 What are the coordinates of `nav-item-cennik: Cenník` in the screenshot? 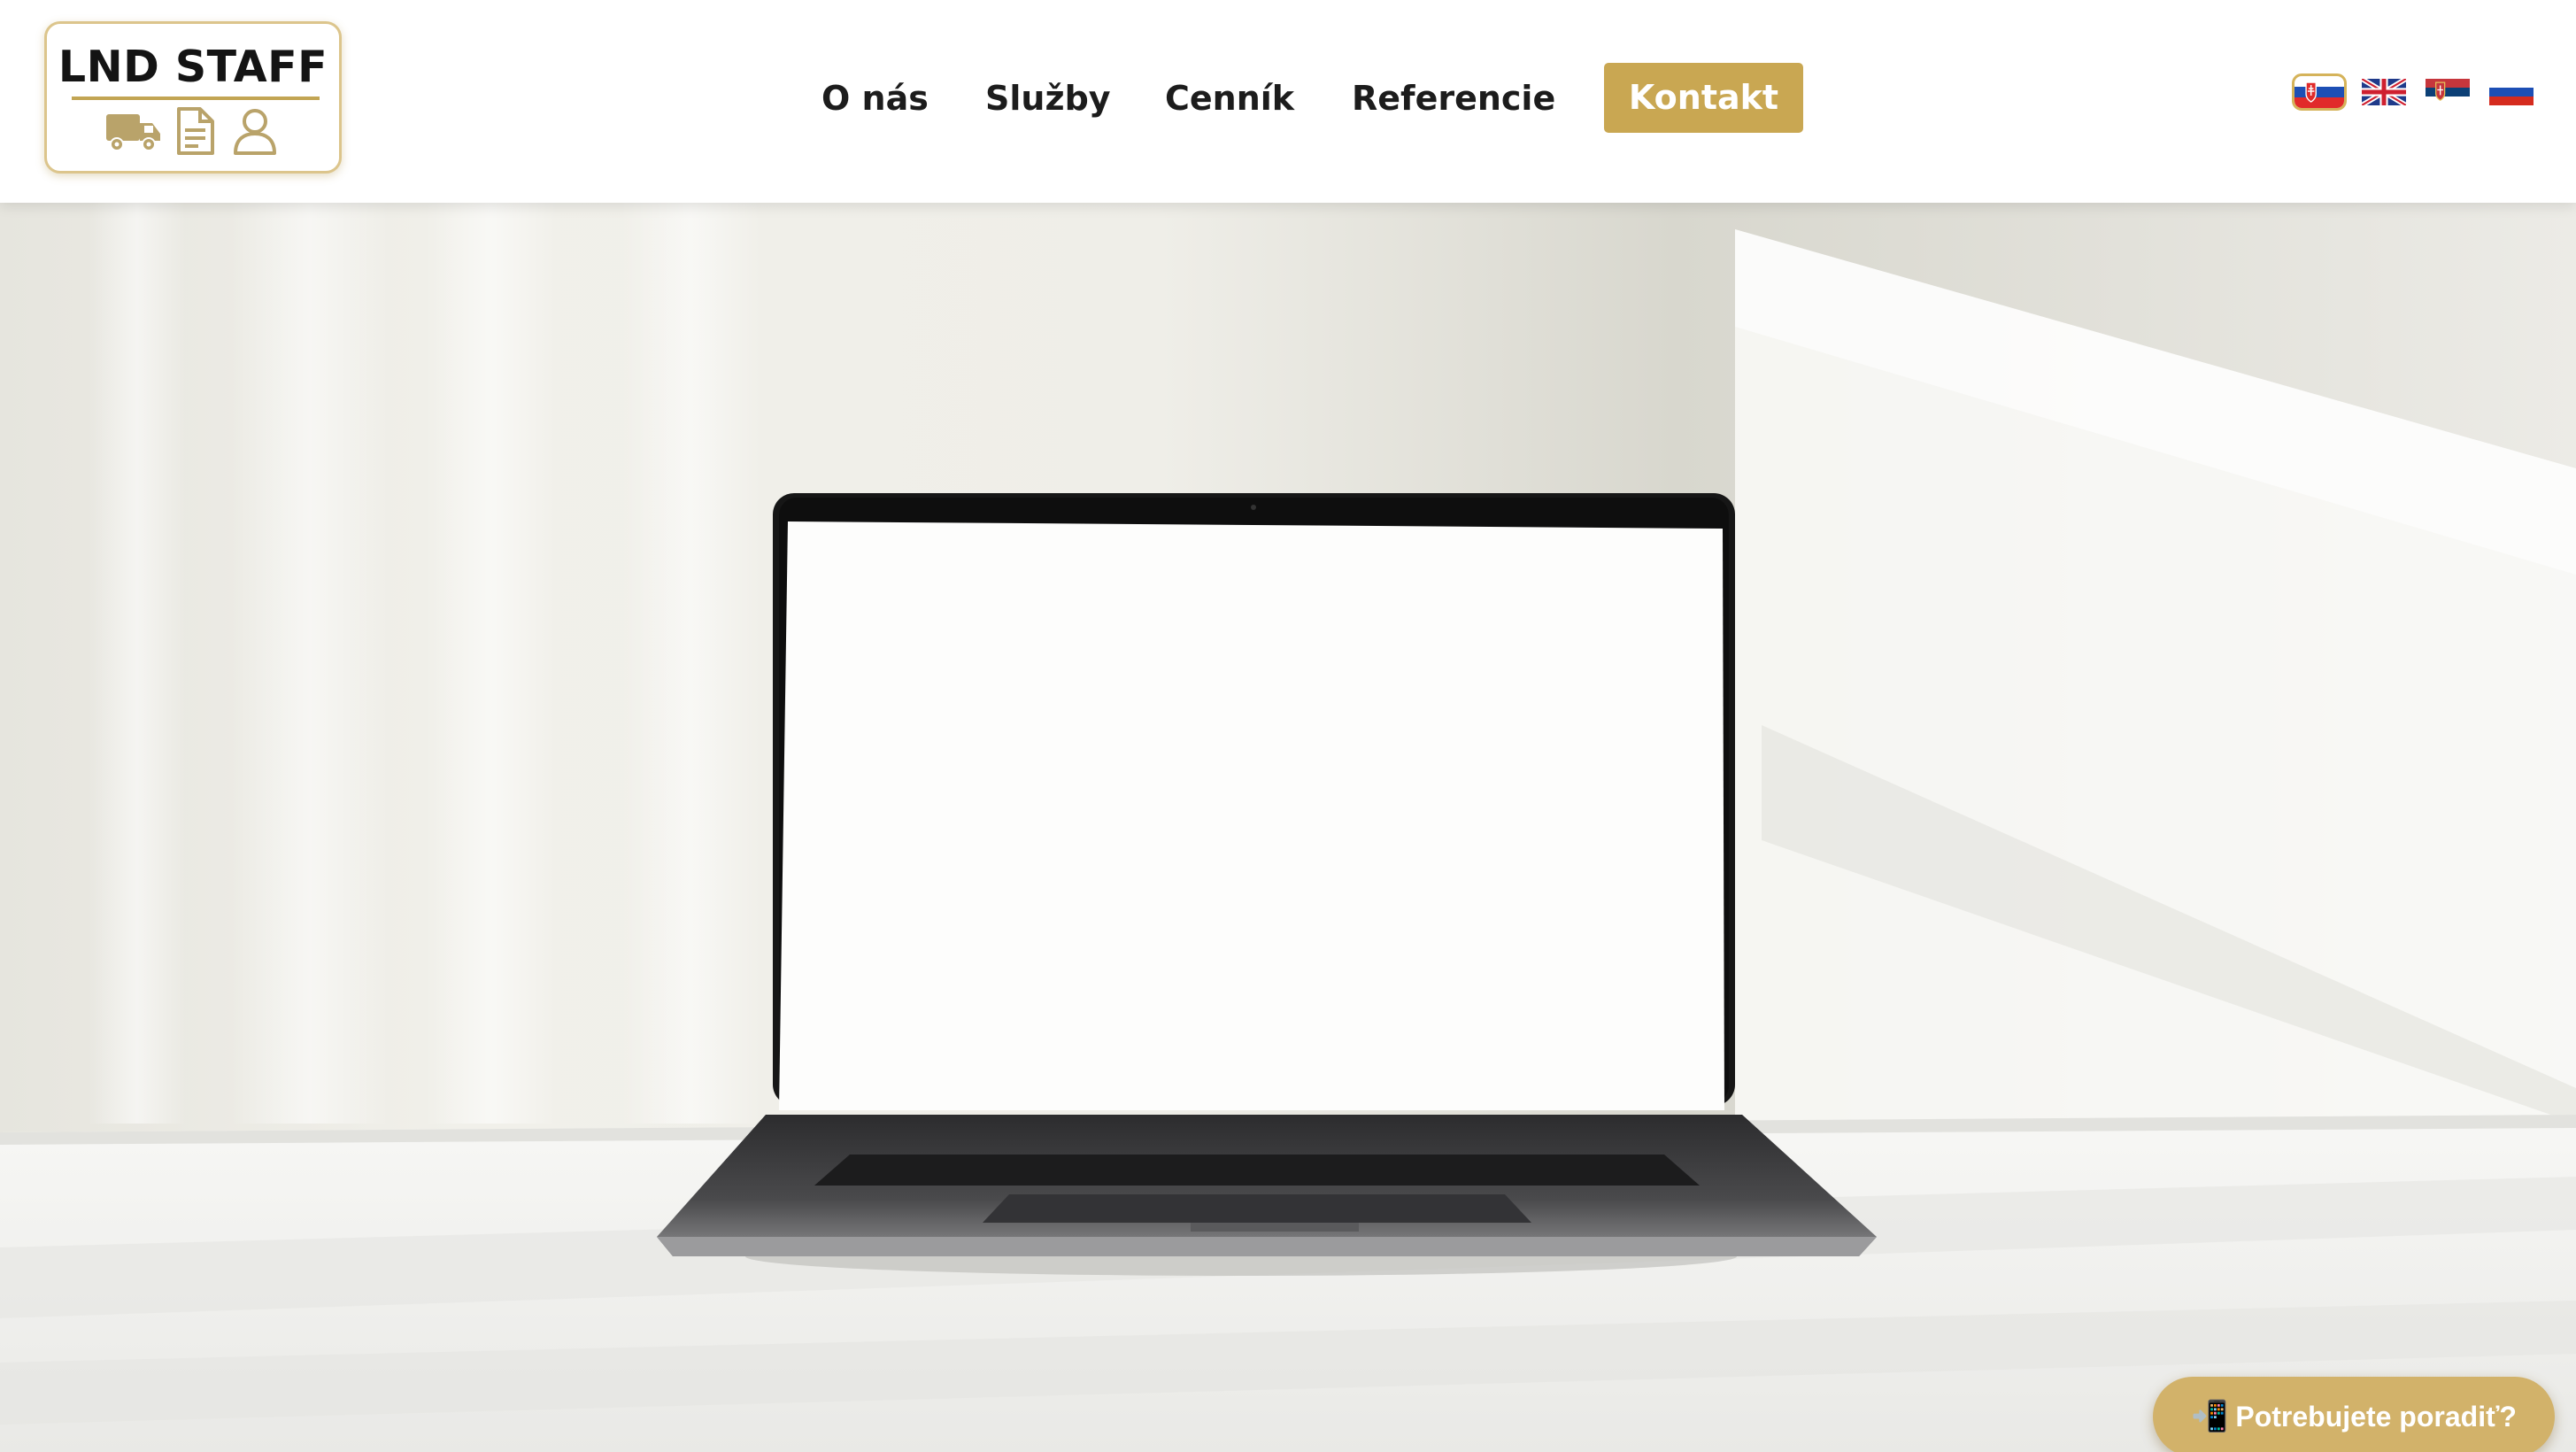 It's located at (1229, 99).